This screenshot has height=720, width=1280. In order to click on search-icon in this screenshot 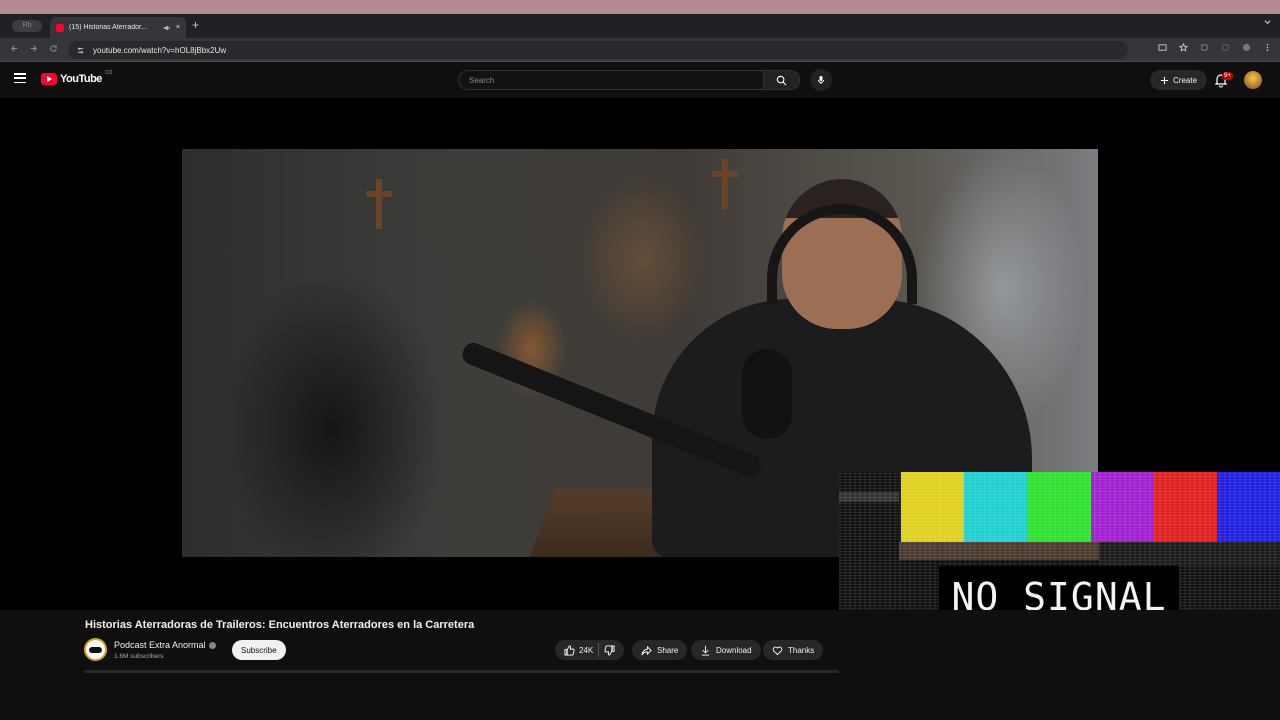, I will do `click(781, 80)`.